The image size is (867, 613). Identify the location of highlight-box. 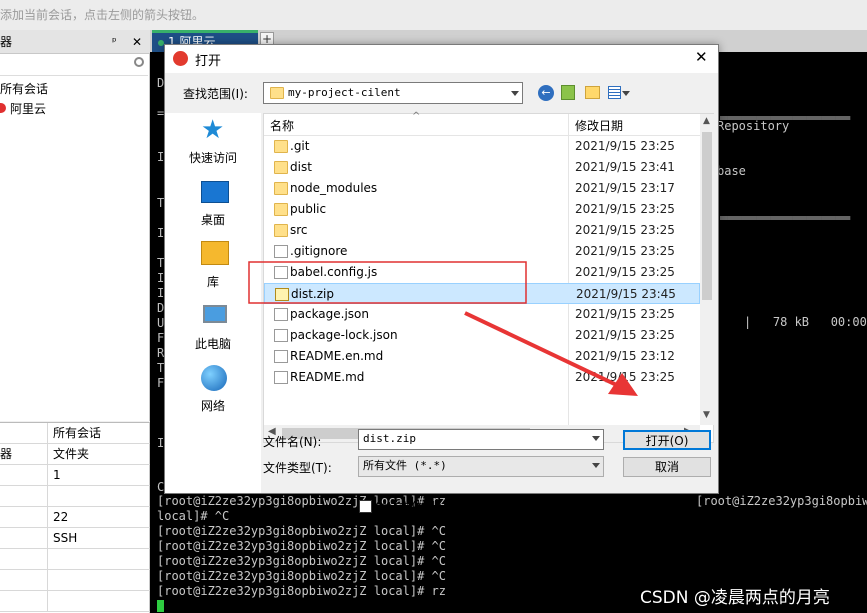
(387, 282).